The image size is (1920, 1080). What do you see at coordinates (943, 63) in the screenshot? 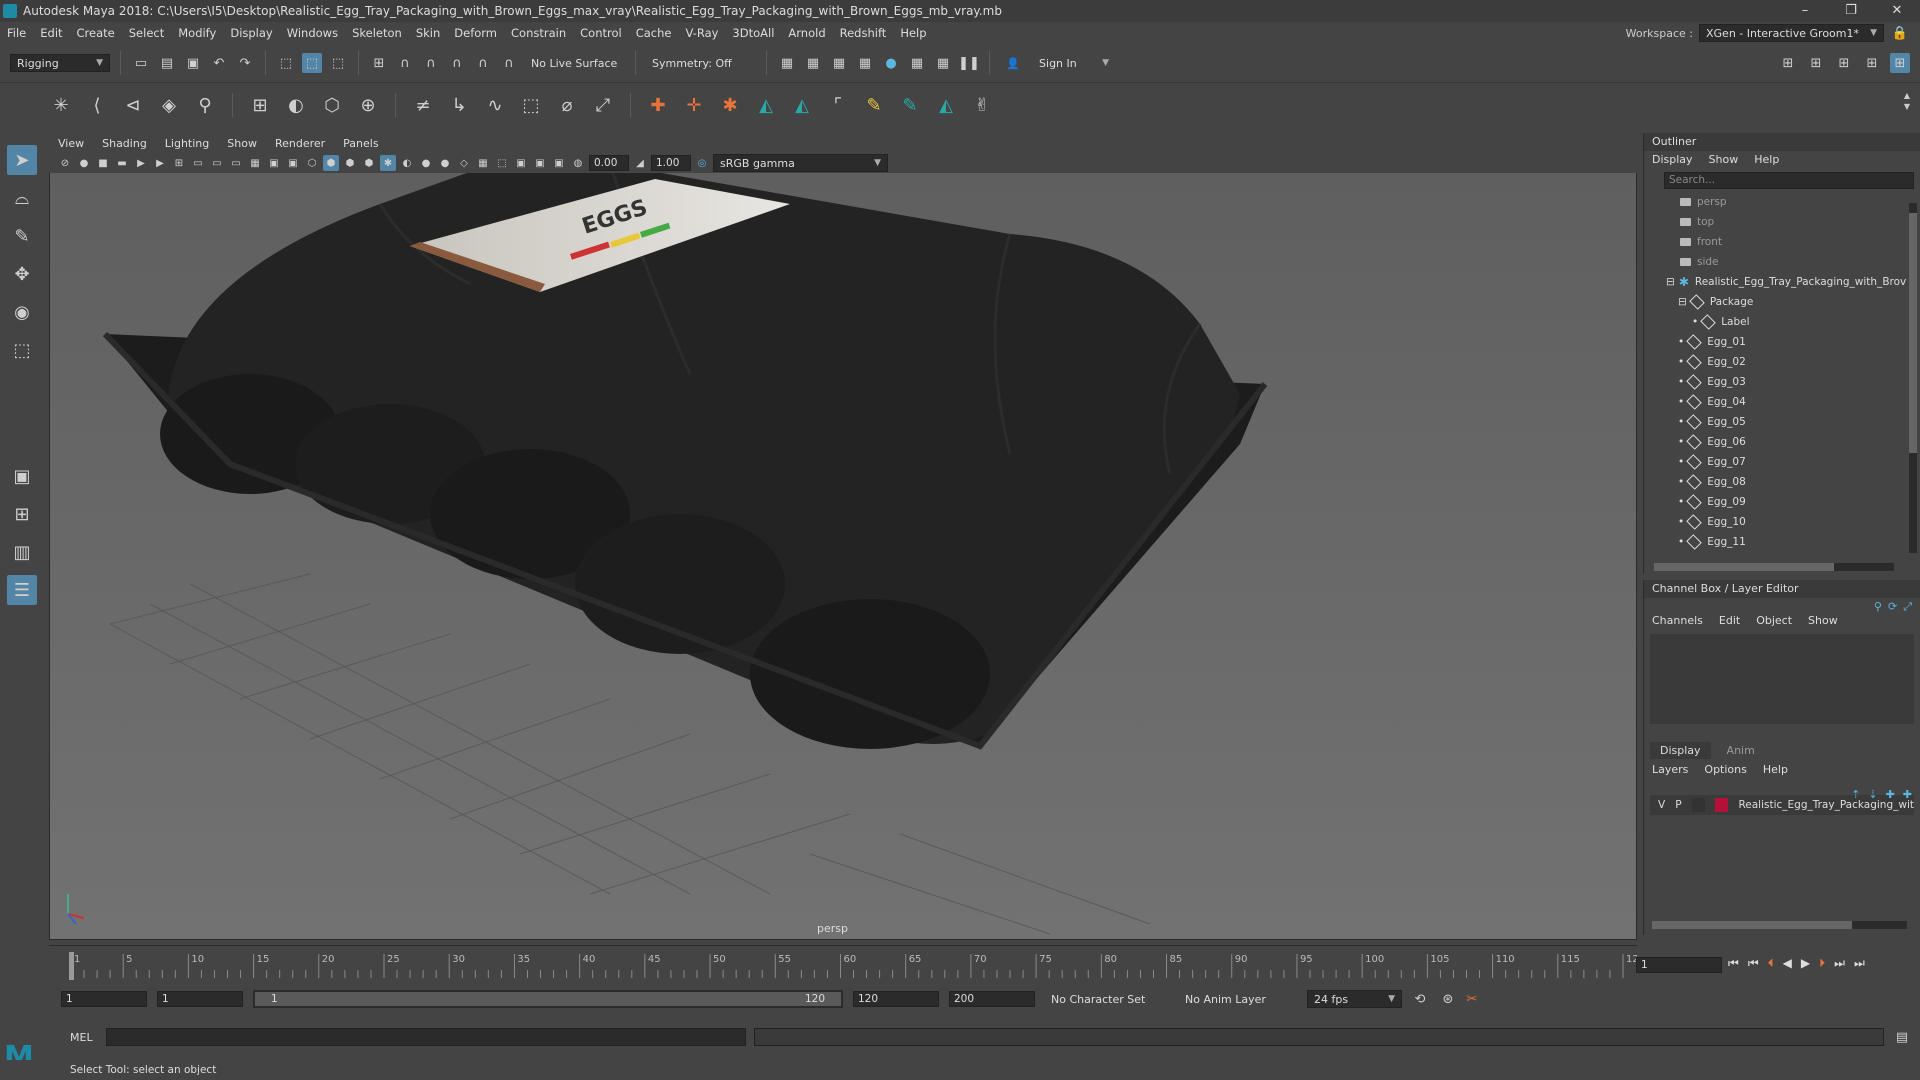
I see `vray-ipr-icon: ▦` at bounding box center [943, 63].